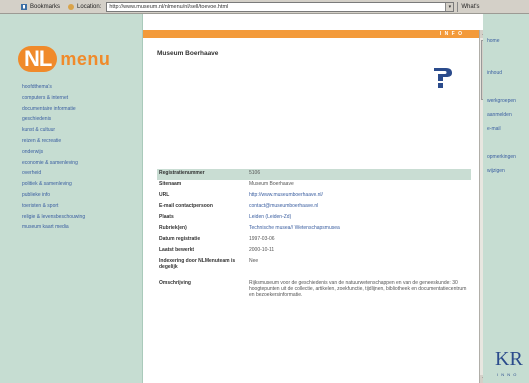 The image size is (529, 383). I want to click on row-link: contact@museumboerhaave.nl, so click(359, 207).